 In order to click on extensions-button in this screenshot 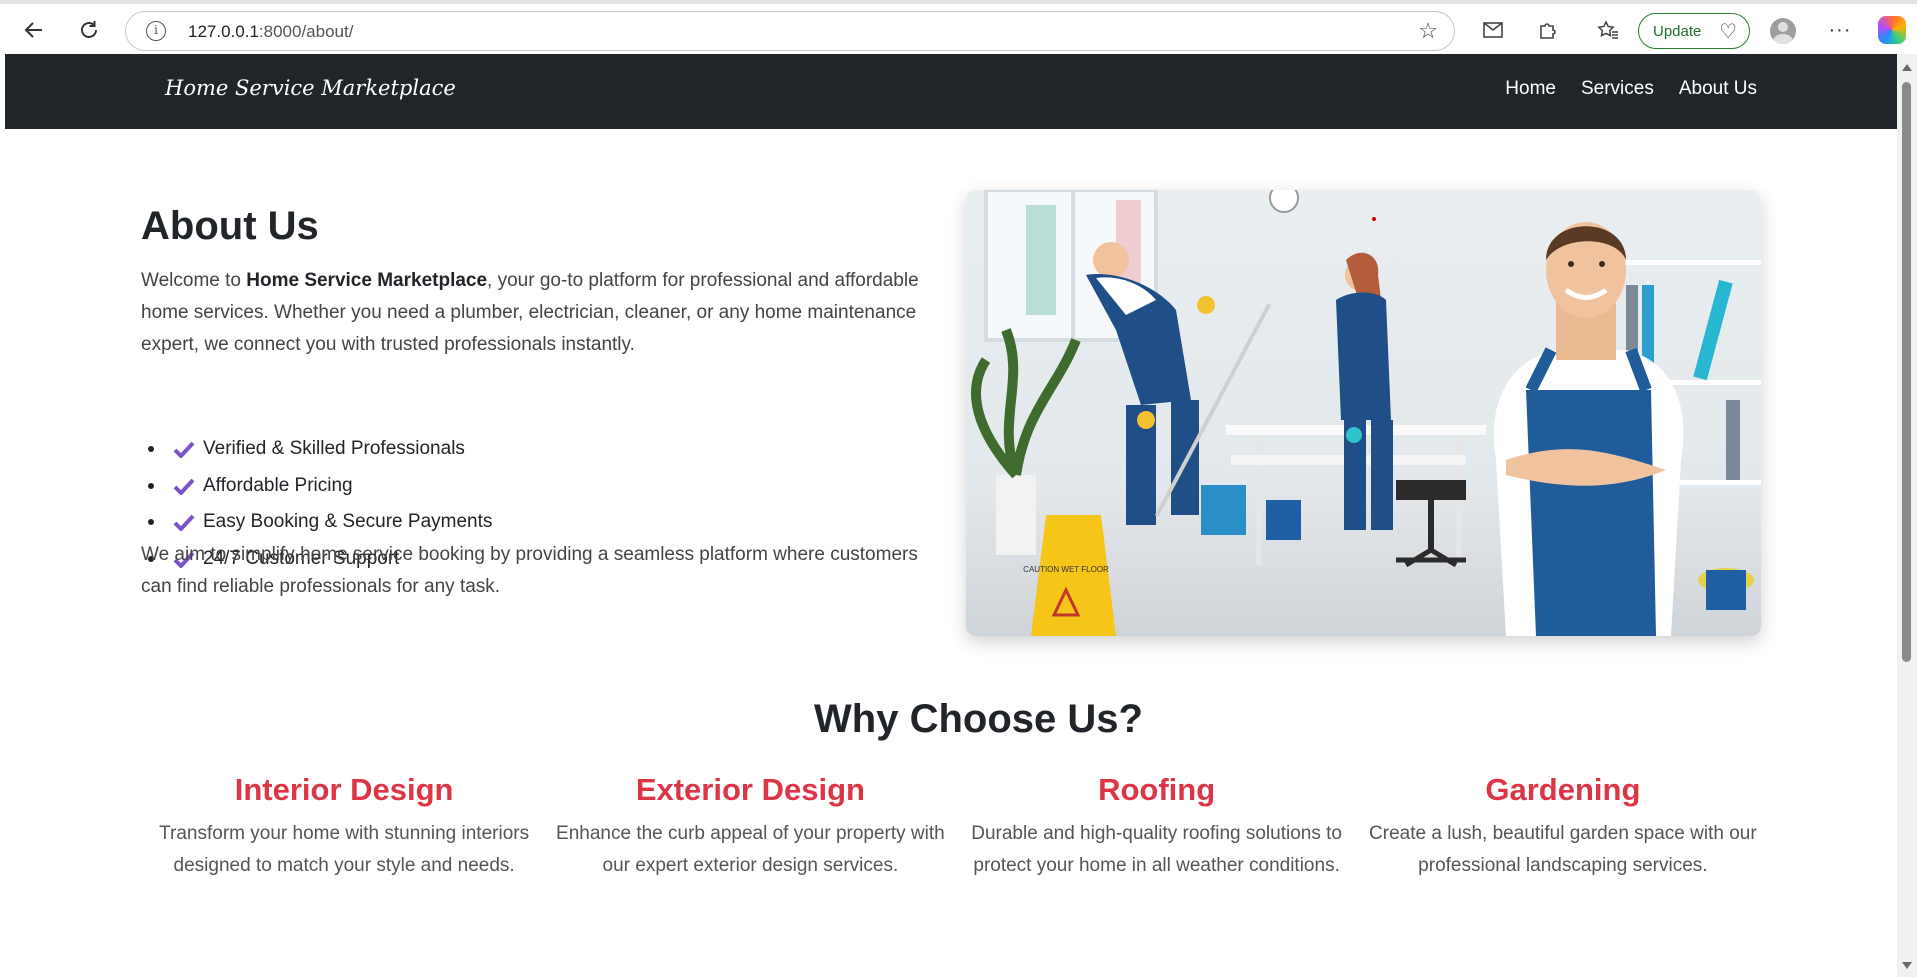, I will do `click(1548, 30)`.